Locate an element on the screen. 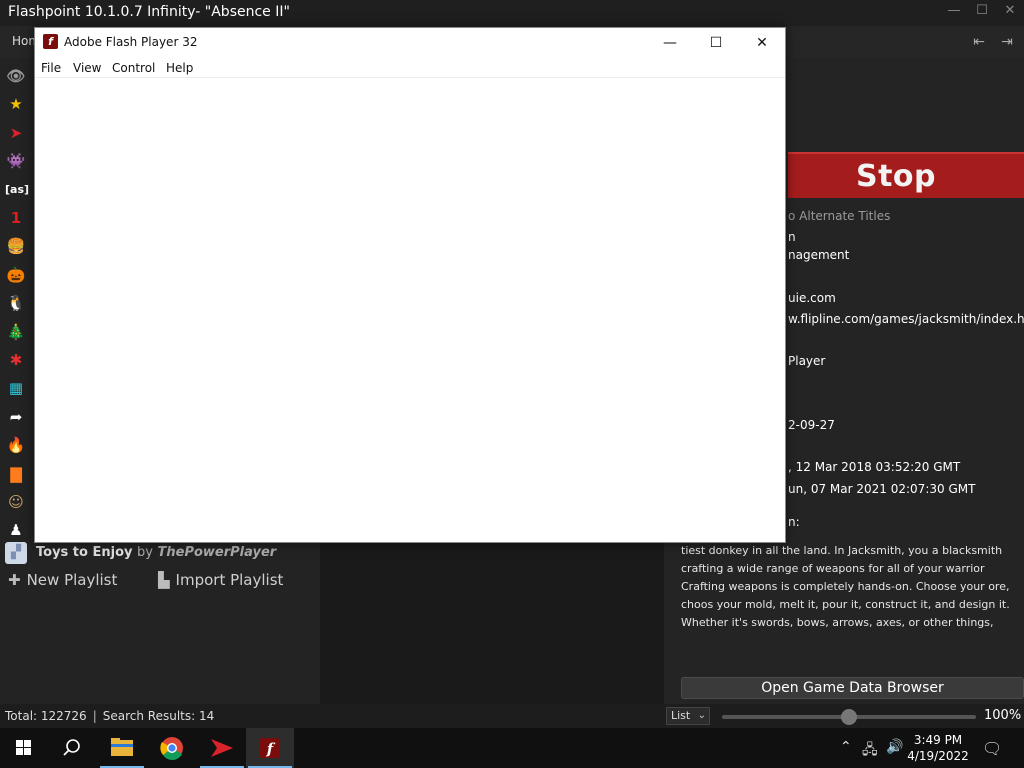  view-mode-select: List ⌄ is located at coordinates (688, 716).